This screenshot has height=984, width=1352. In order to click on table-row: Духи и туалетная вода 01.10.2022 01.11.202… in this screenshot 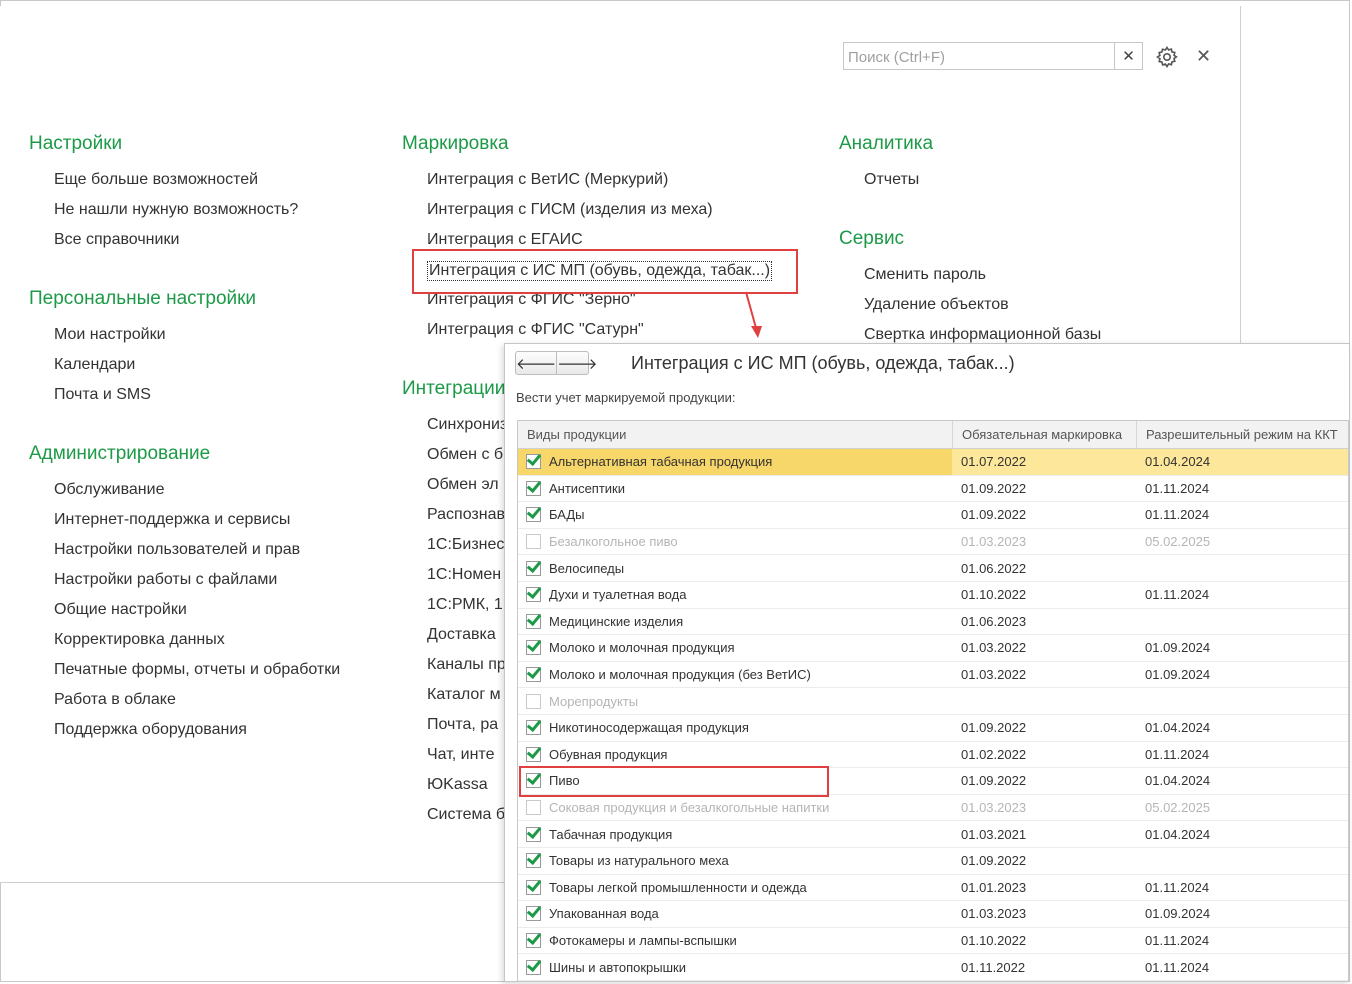, I will do `click(933, 595)`.